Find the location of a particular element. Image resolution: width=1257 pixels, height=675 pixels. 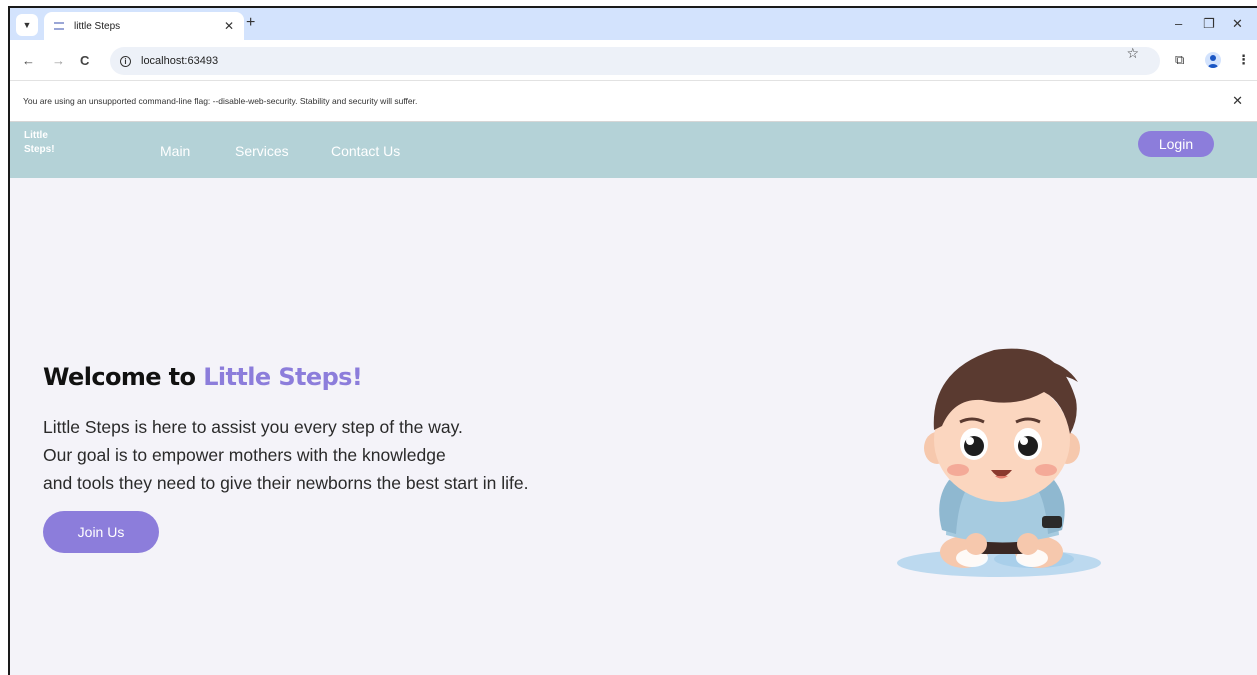

bookmark-star-icon: ☆ is located at coordinates (1132, 53).